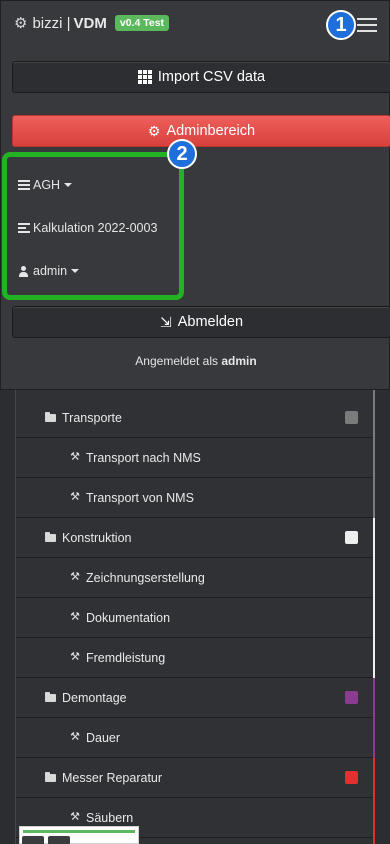  What do you see at coordinates (367, 19) in the screenshot?
I see `hamburger-icon` at bounding box center [367, 19].